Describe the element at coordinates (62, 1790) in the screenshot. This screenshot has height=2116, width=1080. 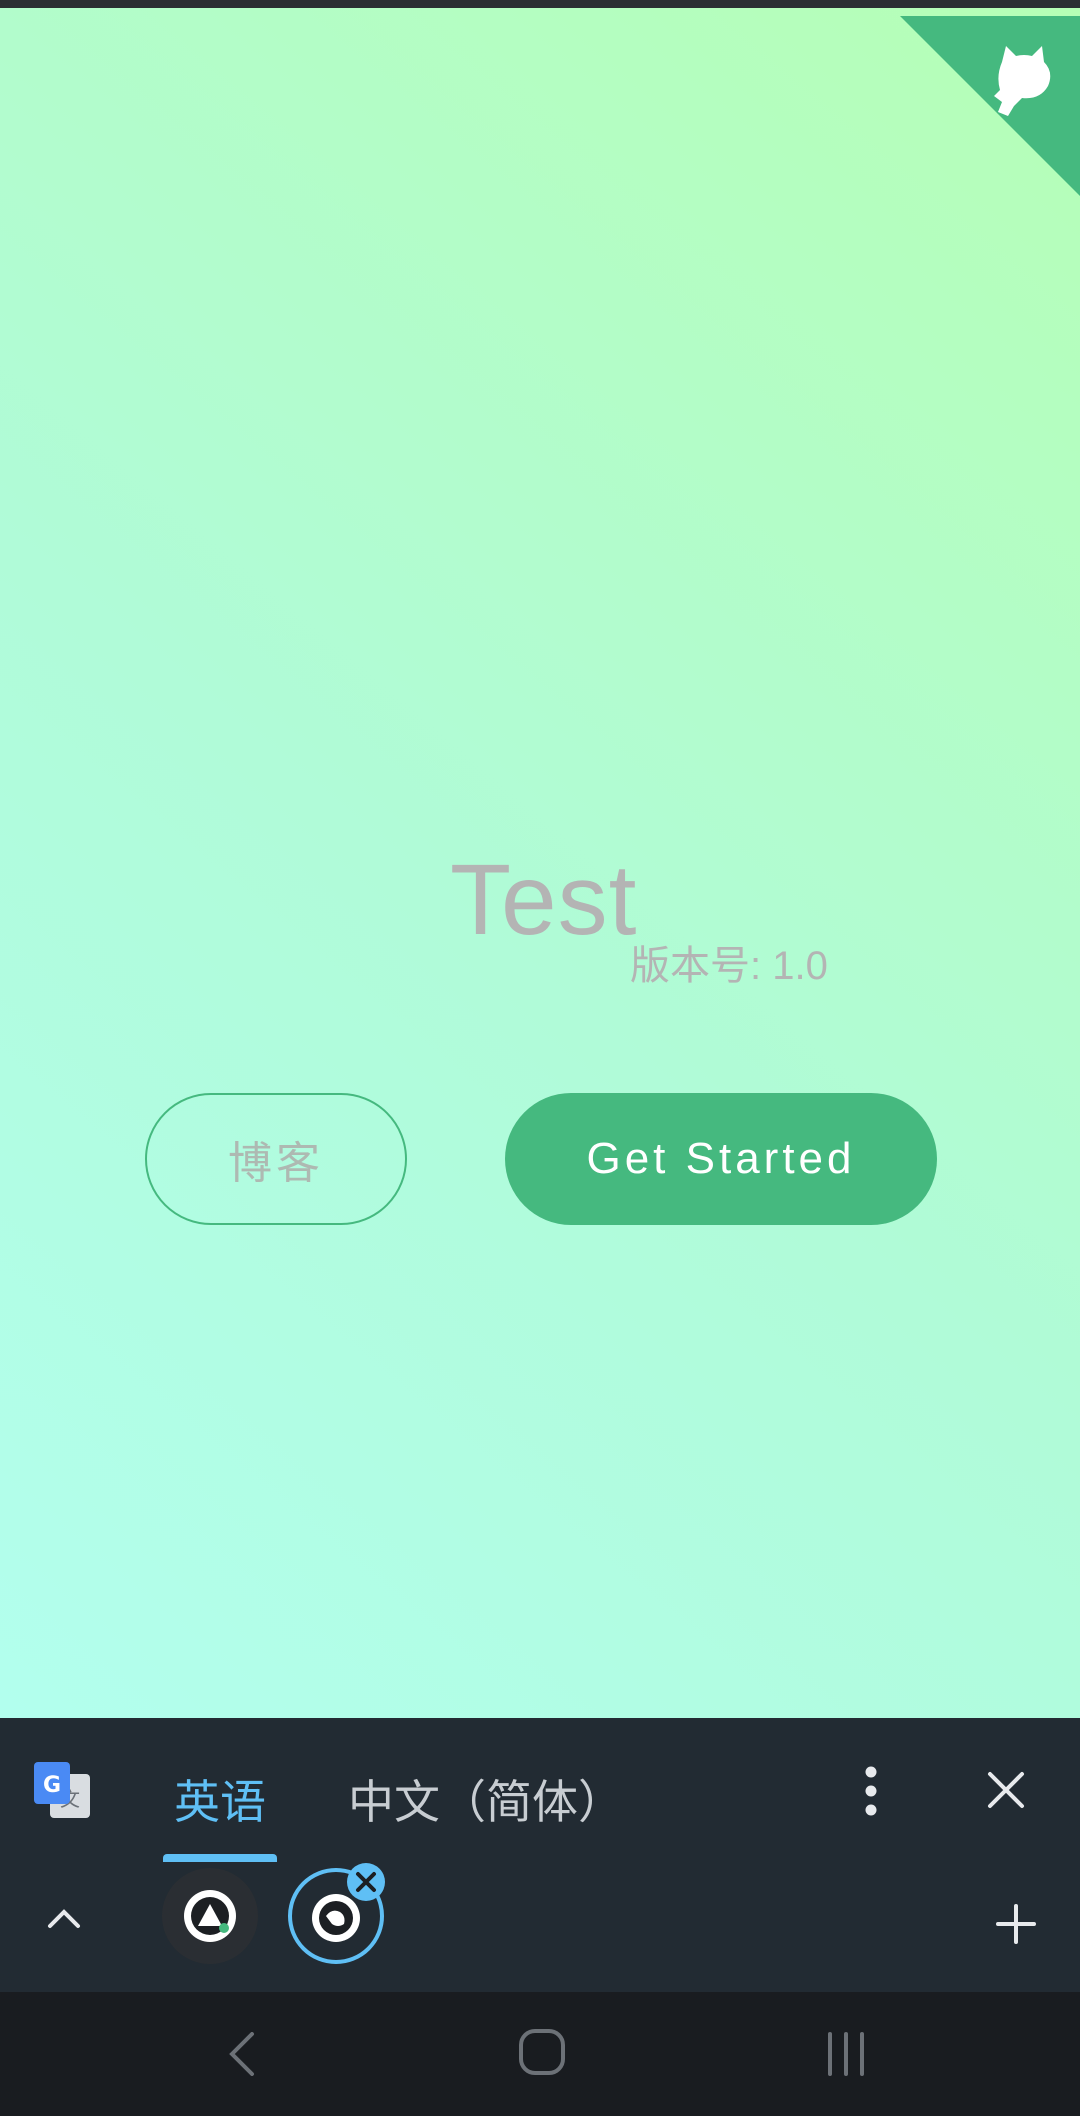
I see `google-translate-icon: 文 G` at that location.